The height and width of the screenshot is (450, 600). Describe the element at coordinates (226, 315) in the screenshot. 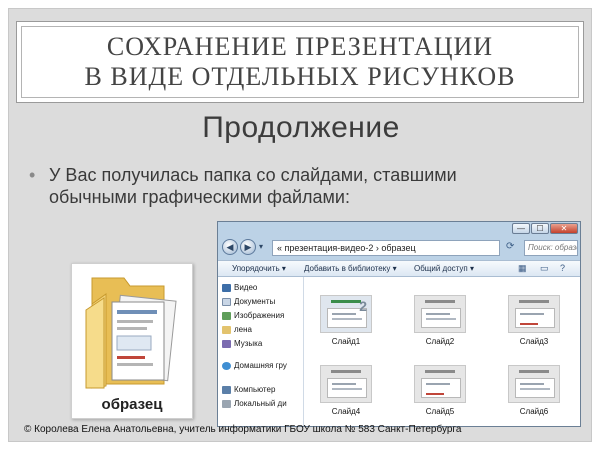

I see `pictures-library-icon` at that location.